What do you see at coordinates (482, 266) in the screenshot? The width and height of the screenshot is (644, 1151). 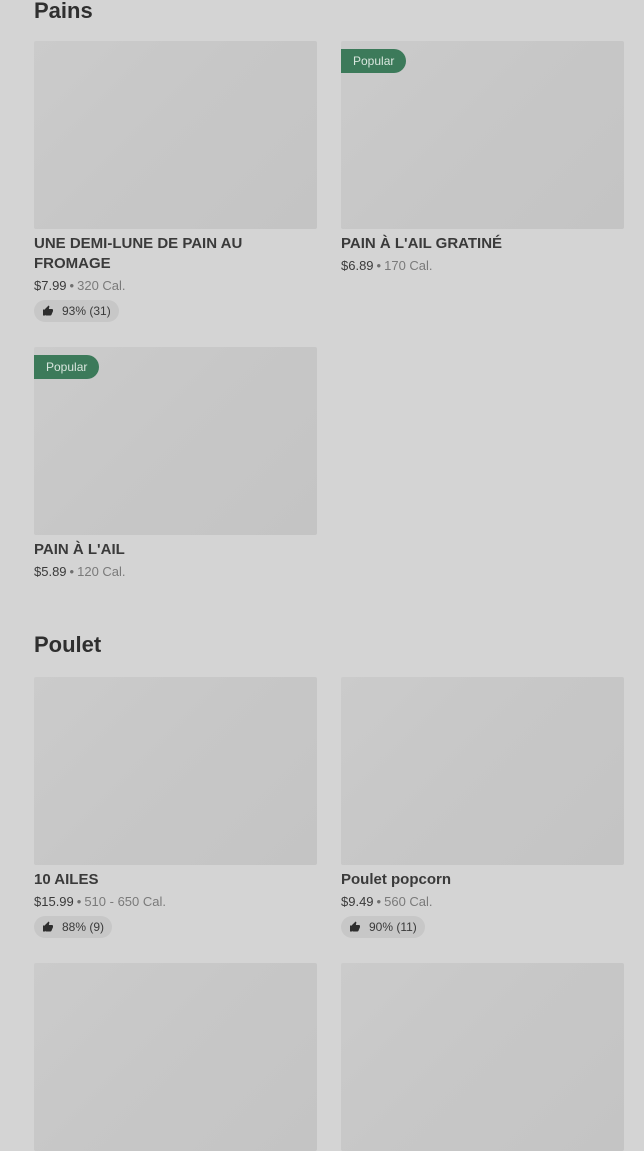 I see `item-meta: $6.89 • 170 Cal.` at bounding box center [482, 266].